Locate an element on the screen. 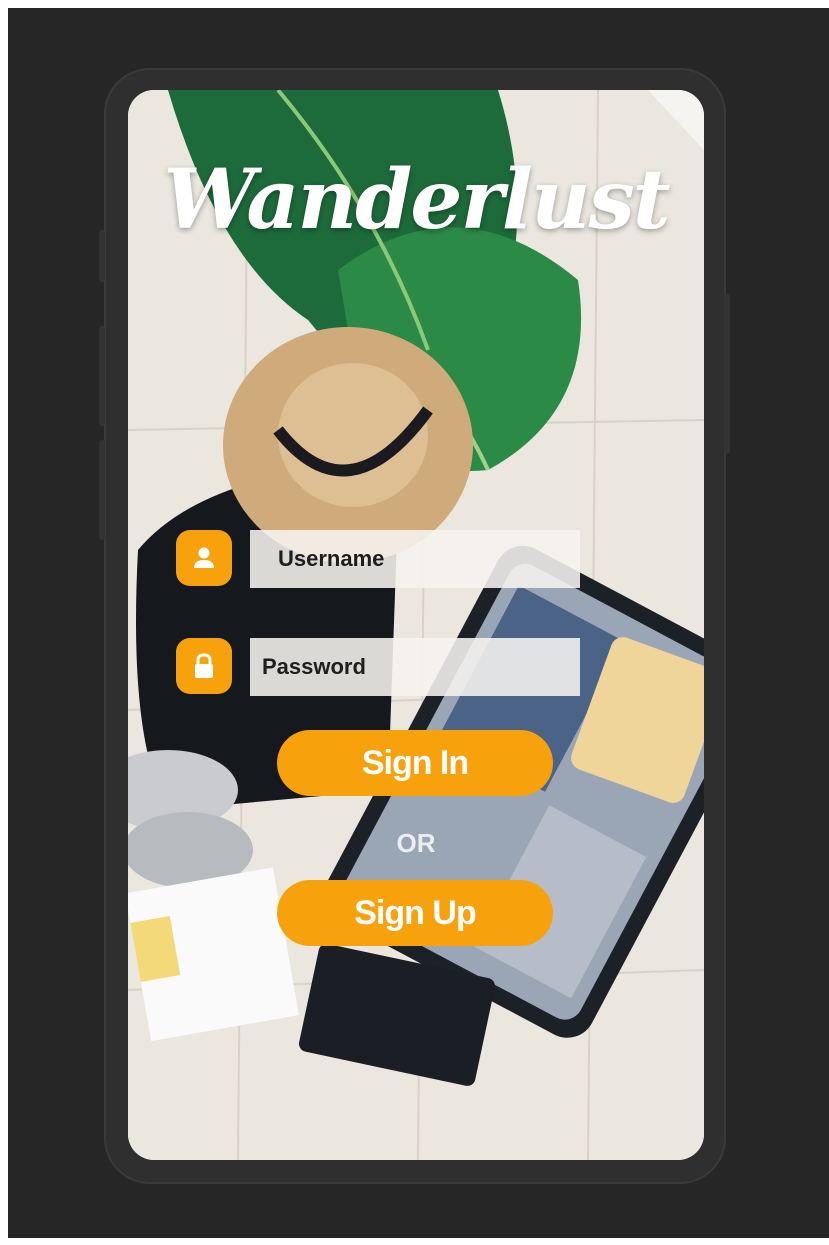 The image size is (829, 1245). password-row: Password is located at coordinates (381, 667).